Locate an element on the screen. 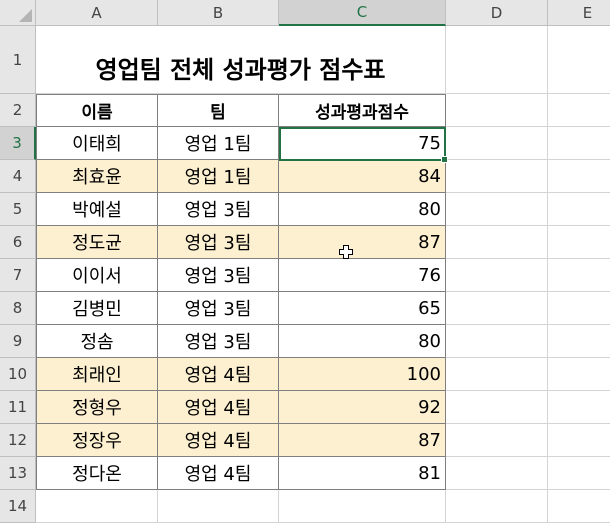  cell-e6 is located at coordinates (579, 242).